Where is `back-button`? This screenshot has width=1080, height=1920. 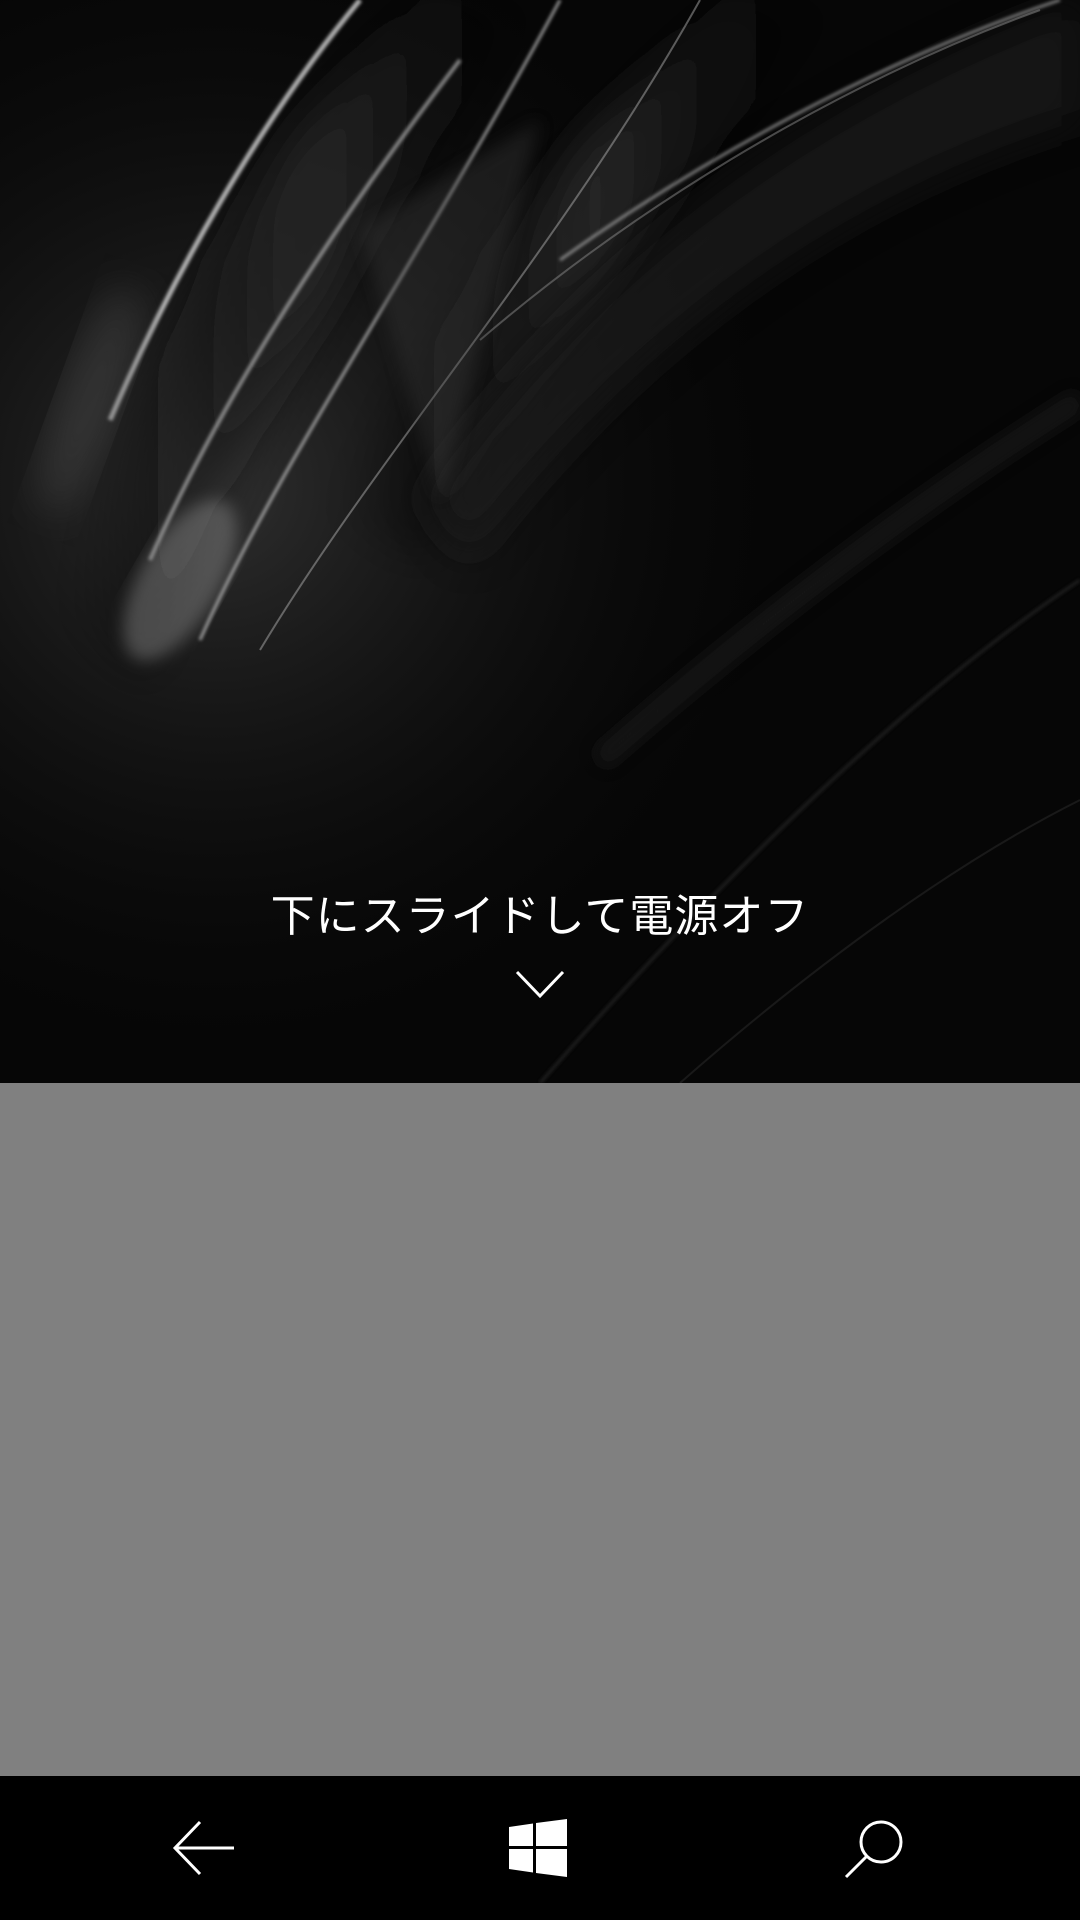 back-button is located at coordinates (204, 1848).